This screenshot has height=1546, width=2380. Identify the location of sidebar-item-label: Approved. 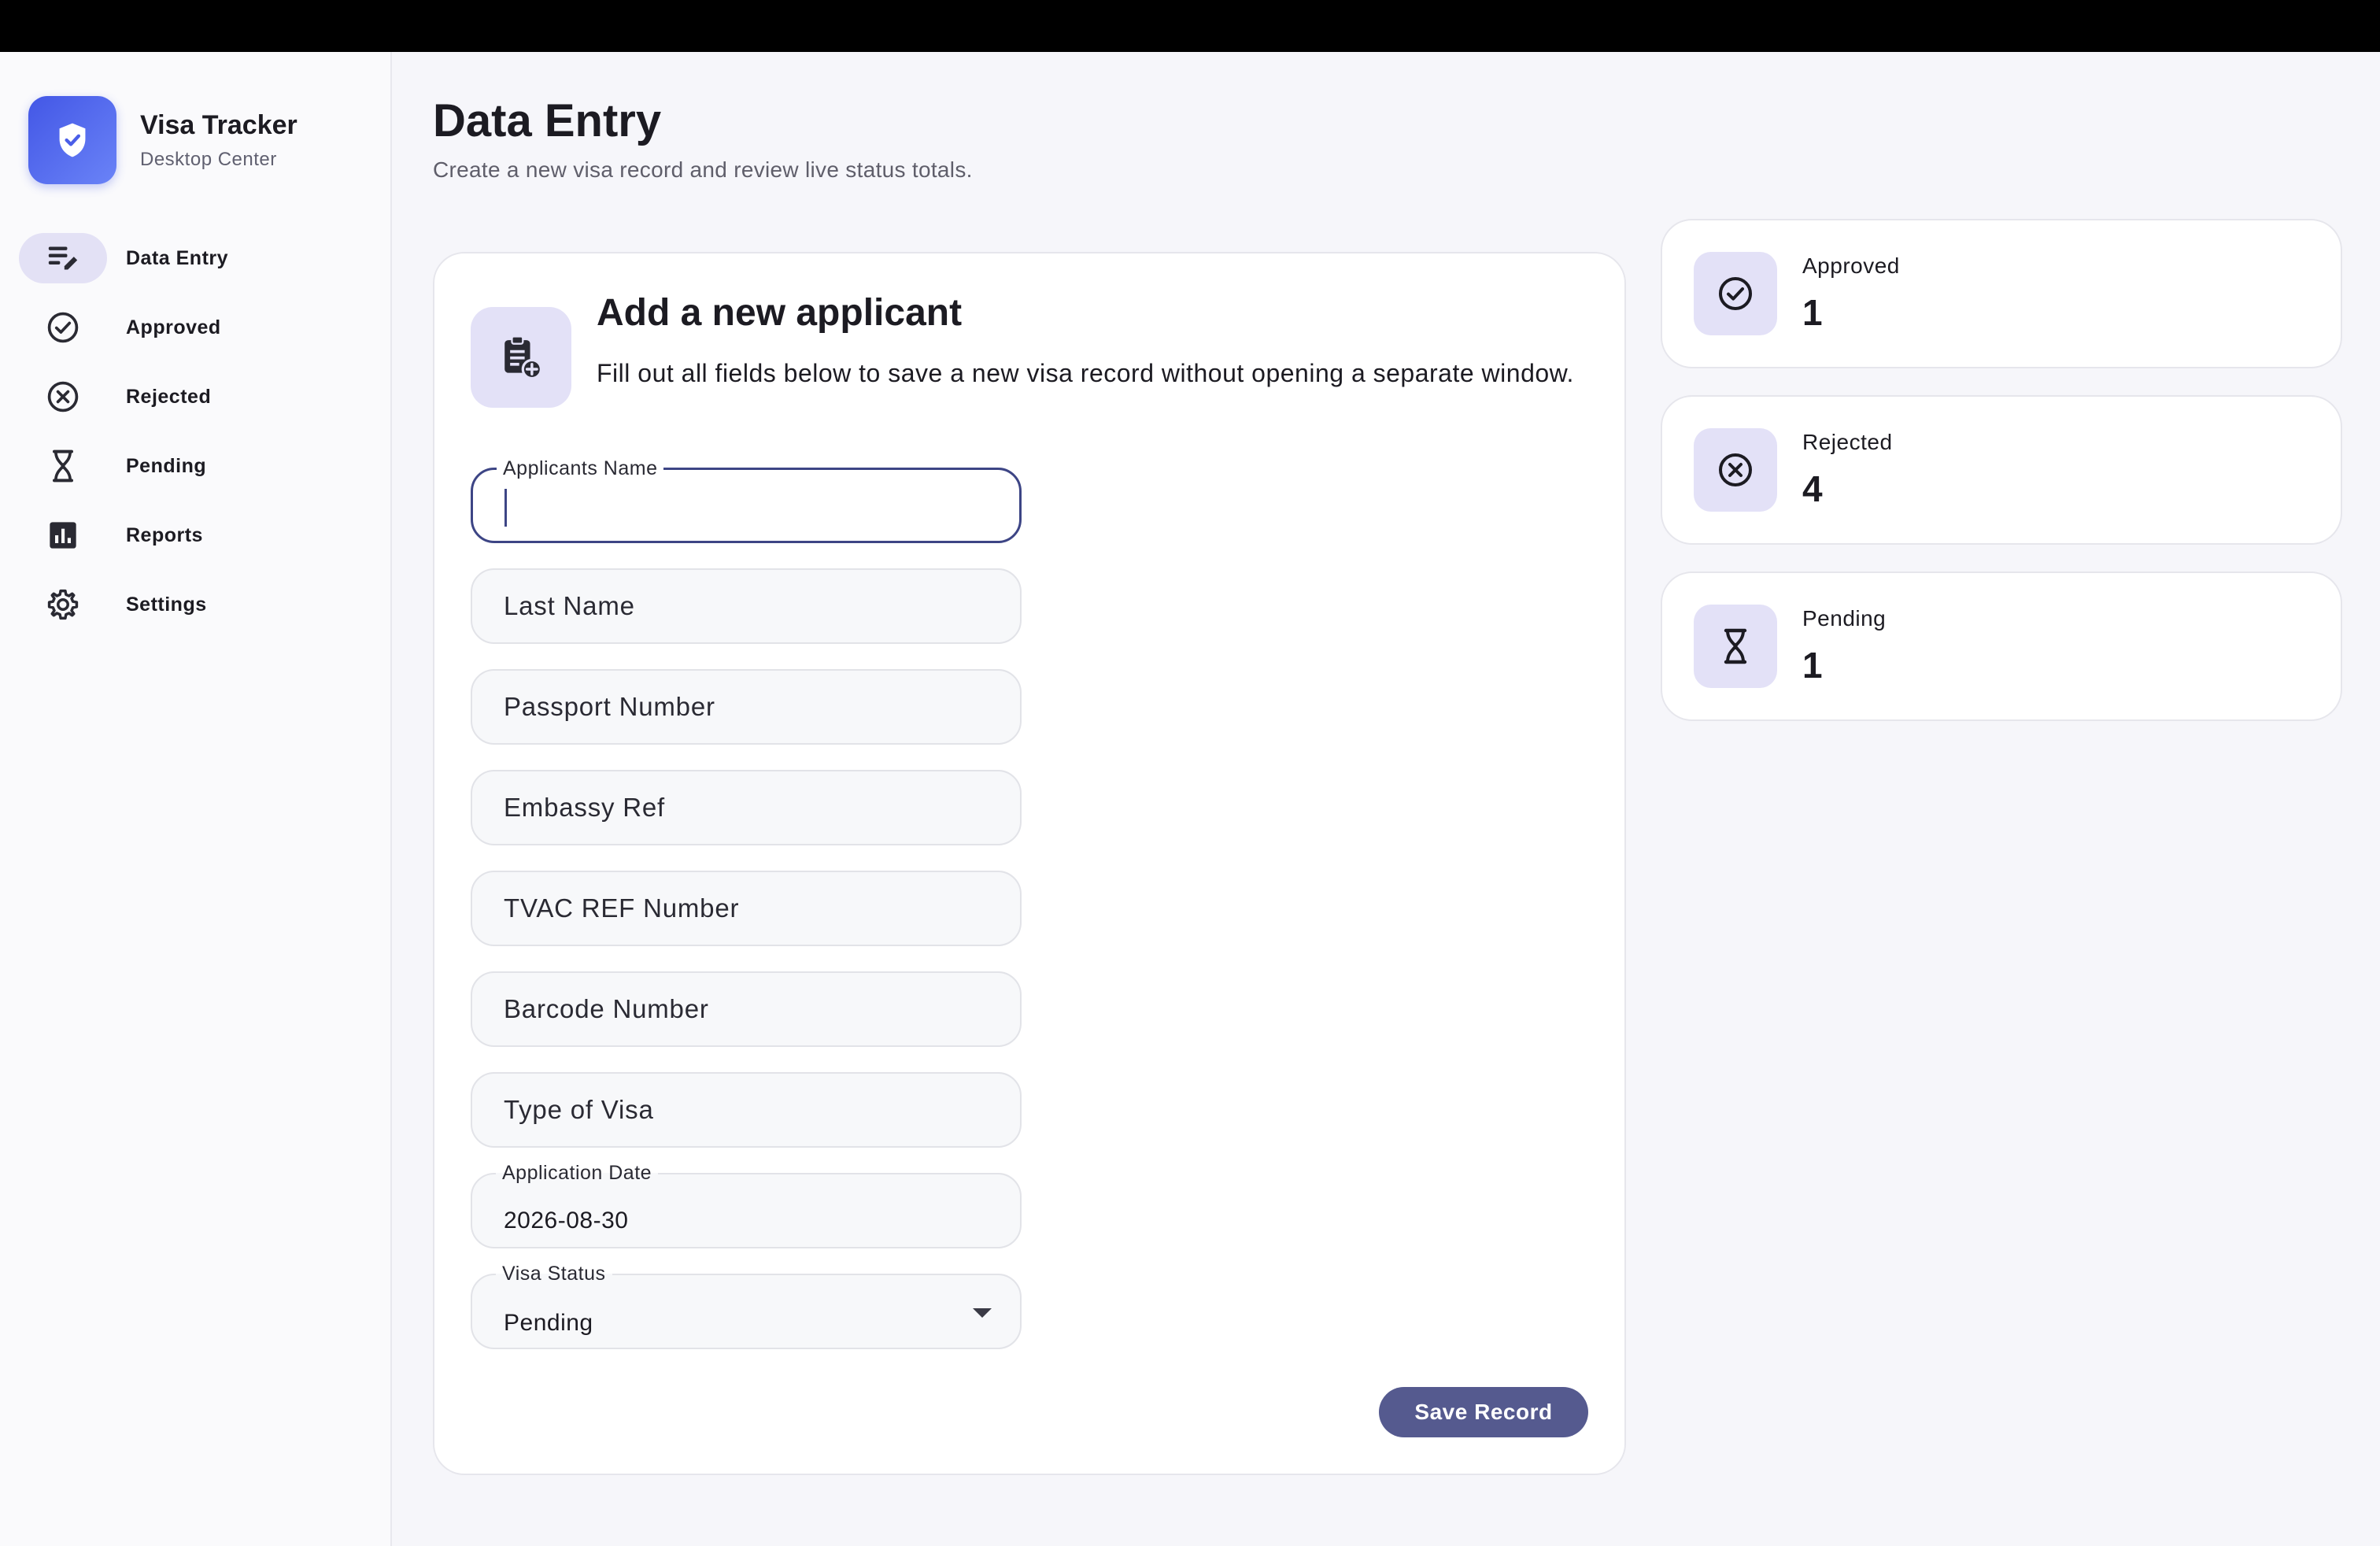
(173, 327).